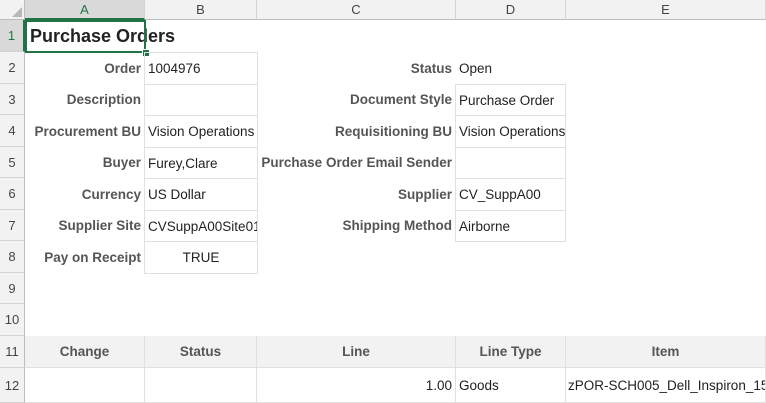 The image size is (766, 403). What do you see at coordinates (431, 68) in the screenshot?
I see `status-label: Status` at bounding box center [431, 68].